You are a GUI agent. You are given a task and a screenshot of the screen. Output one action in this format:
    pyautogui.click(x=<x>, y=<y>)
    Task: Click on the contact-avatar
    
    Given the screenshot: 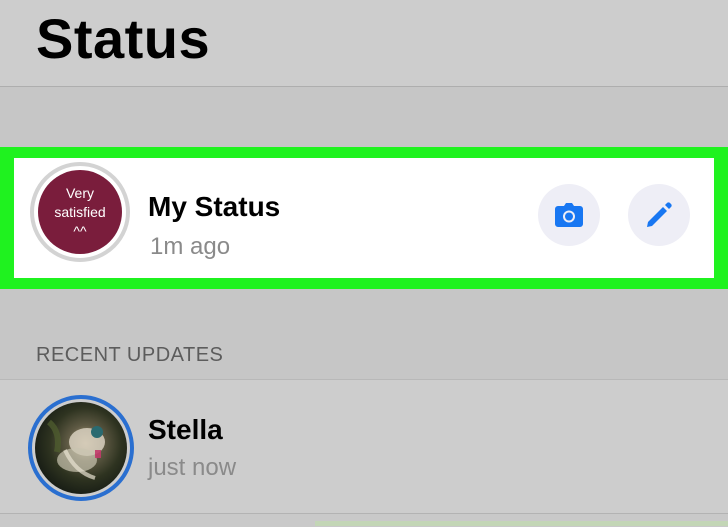 What is the action you would take?
    pyautogui.click(x=81, y=448)
    